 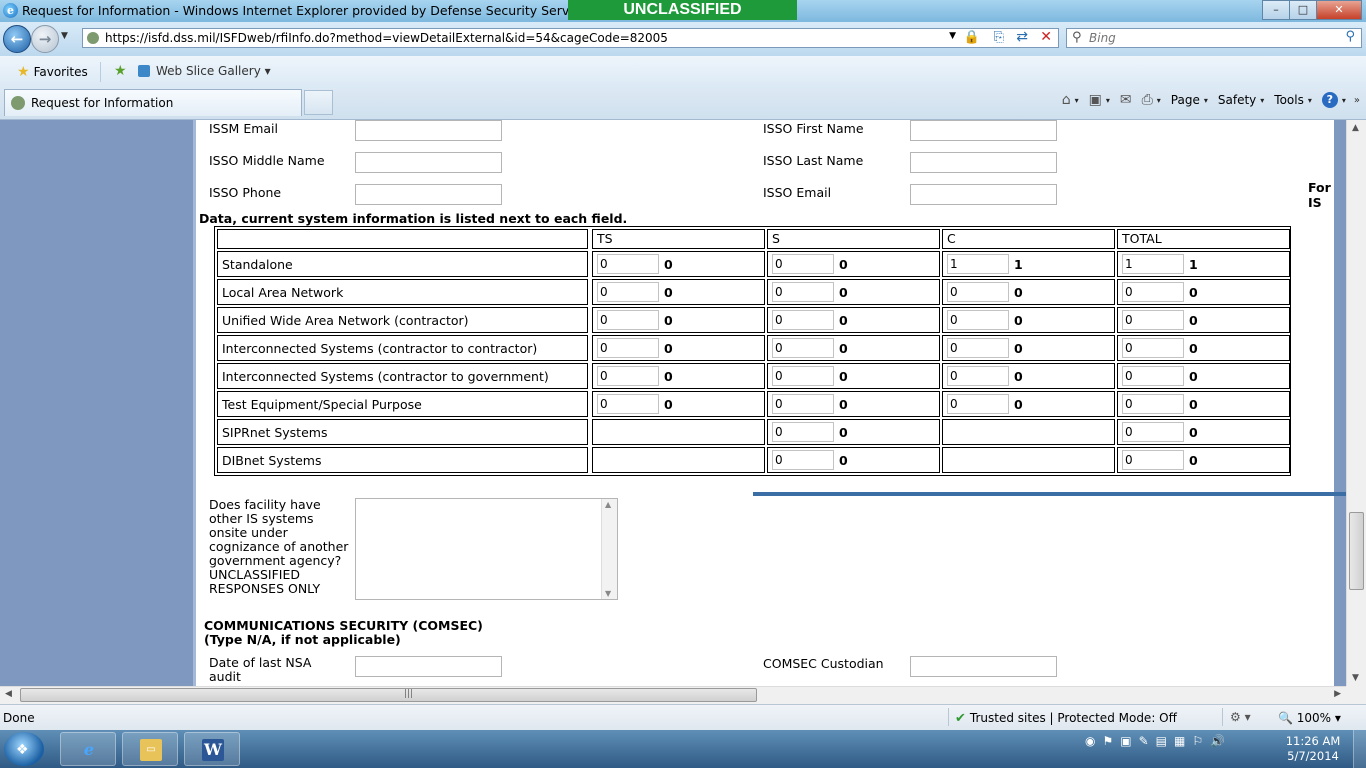 What do you see at coordinates (1108, 100) in the screenshot?
I see `feeds-dropdown-icon: ▾` at bounding box center [1108, 100].